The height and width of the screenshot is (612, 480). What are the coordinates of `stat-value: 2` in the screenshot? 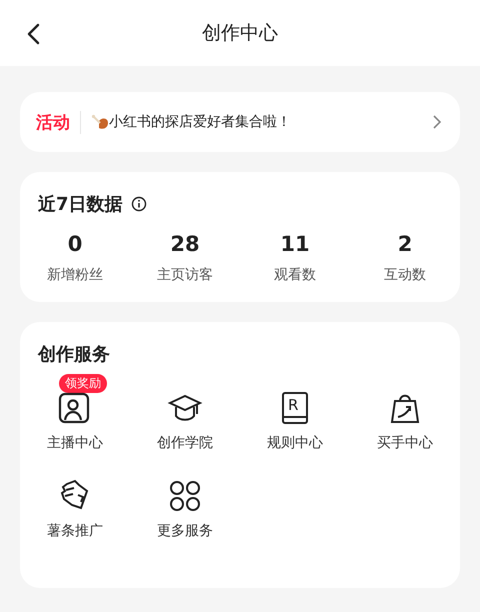 It's located at (405, 244).